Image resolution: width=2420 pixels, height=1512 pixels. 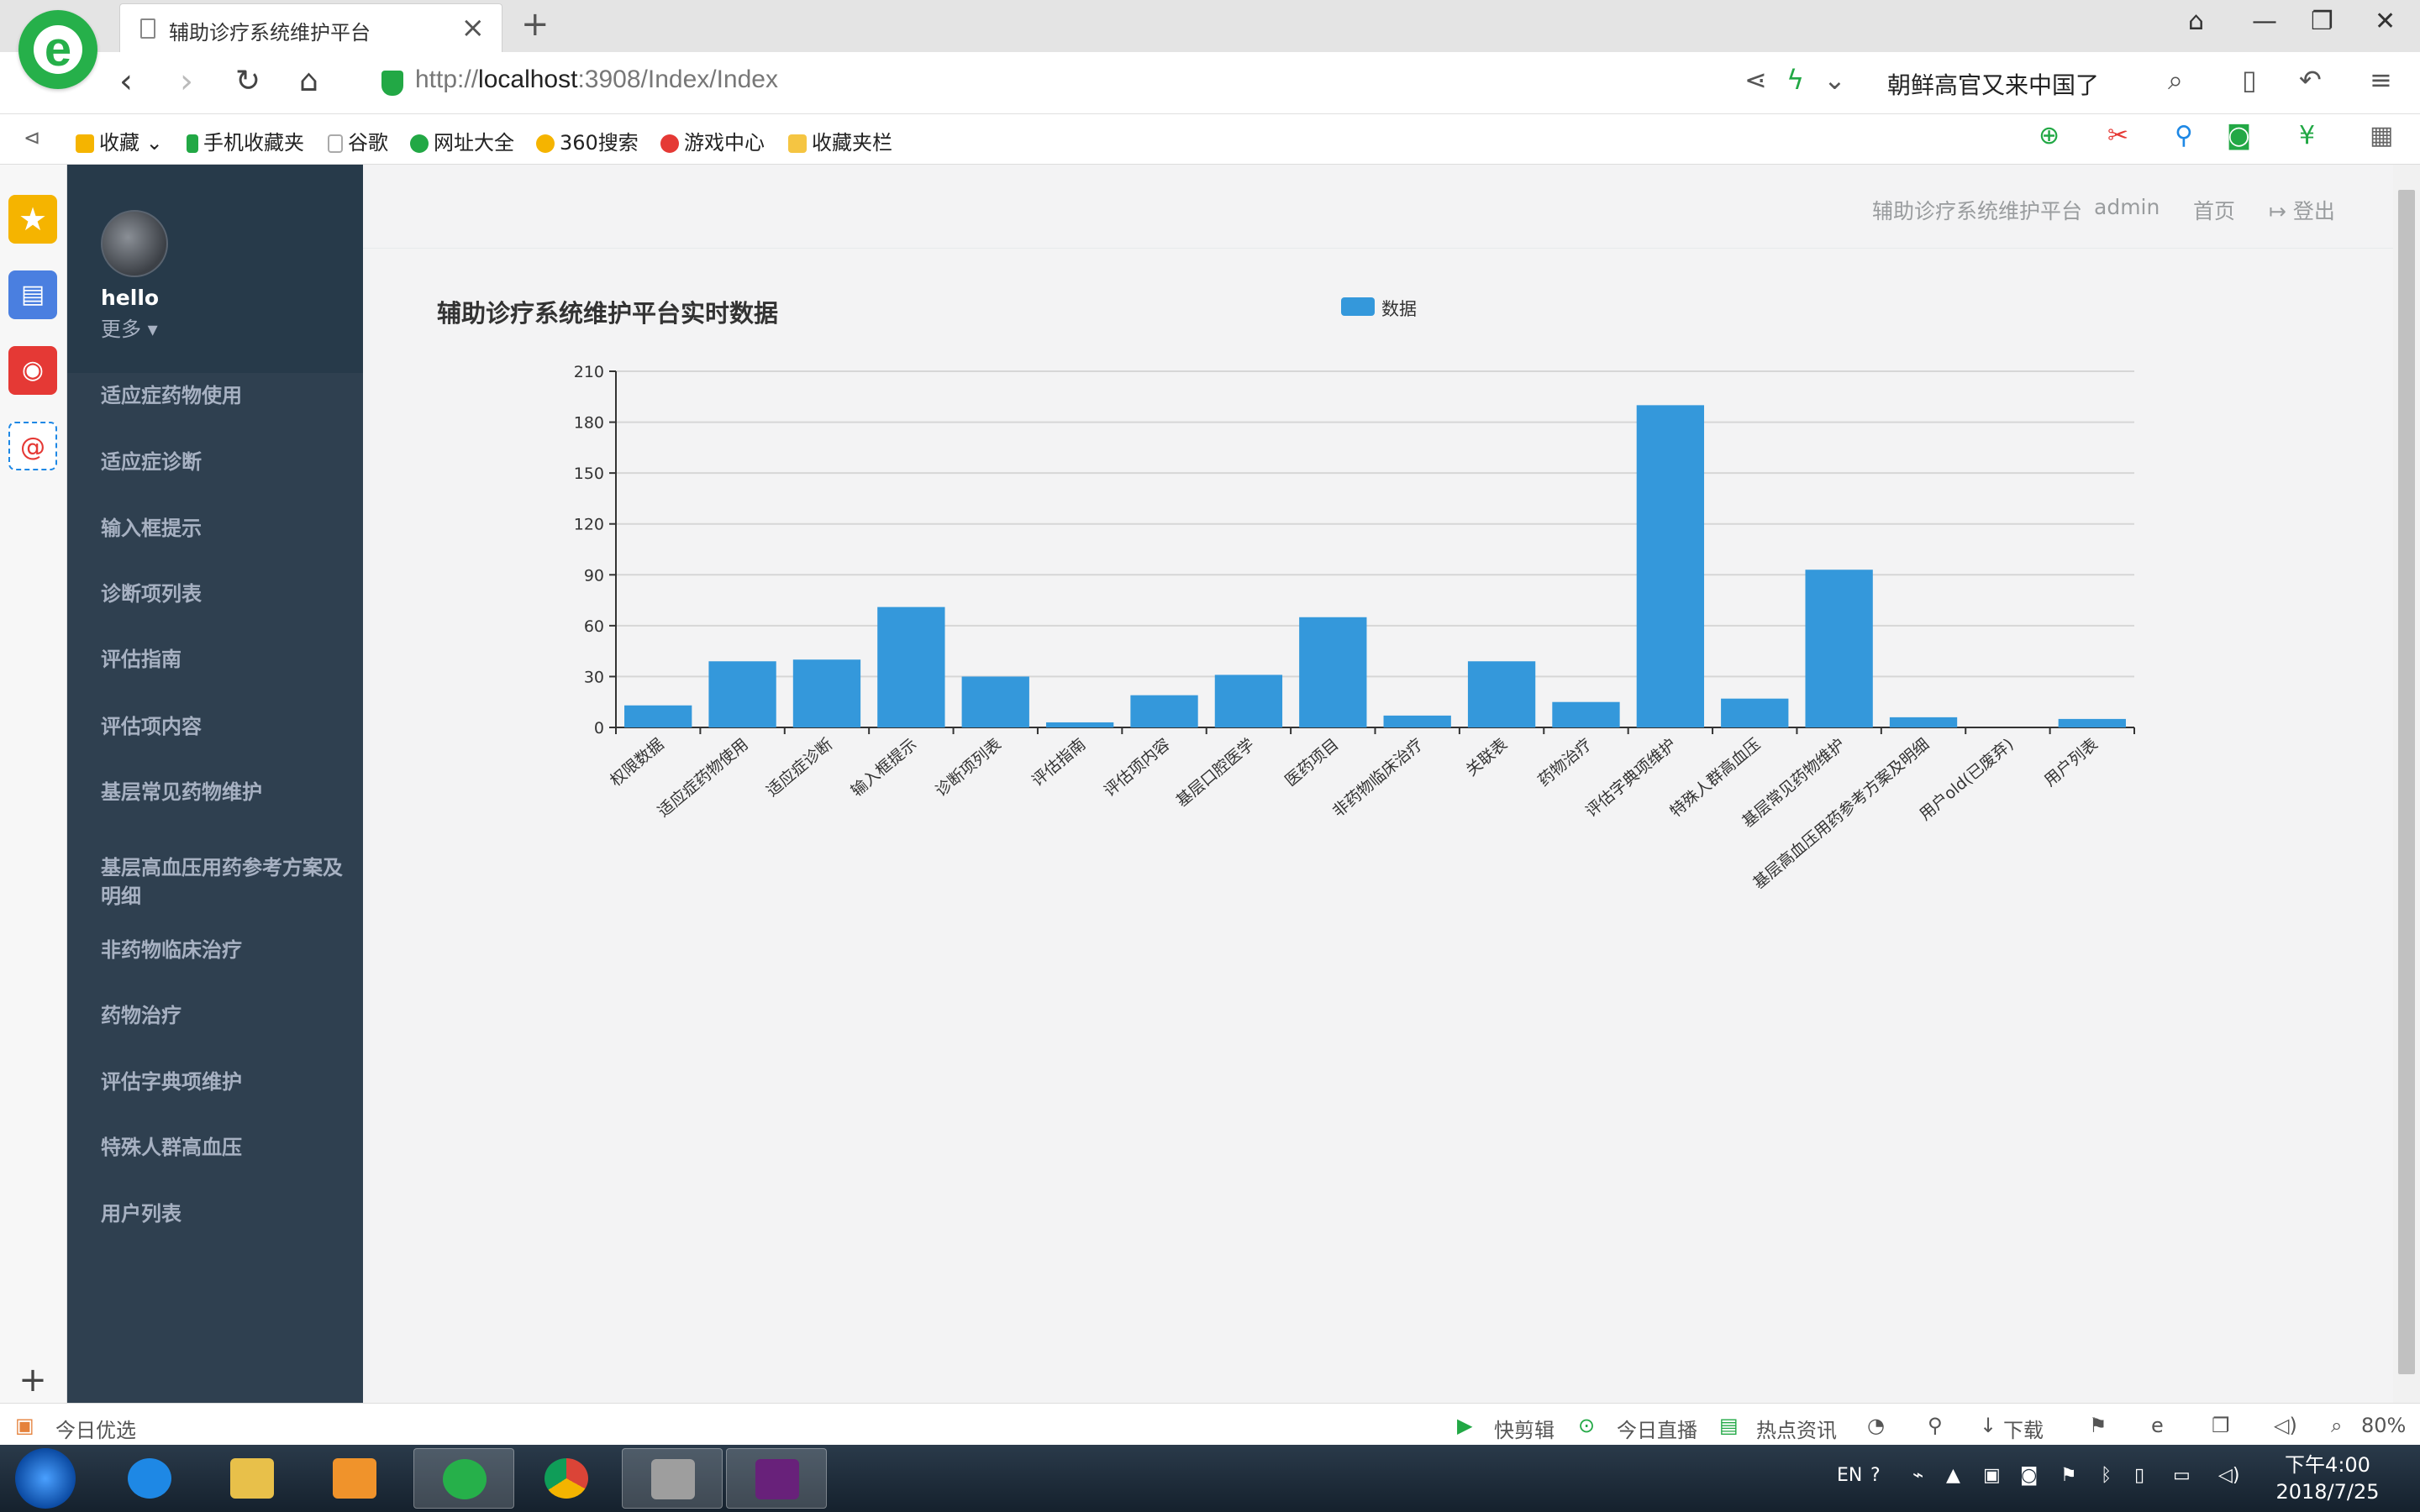 What do you see at coordinates (1953, 1475) in the screenshot?
I see `tray-expand-icon: ▲` at bounding box center [1953, 1475].